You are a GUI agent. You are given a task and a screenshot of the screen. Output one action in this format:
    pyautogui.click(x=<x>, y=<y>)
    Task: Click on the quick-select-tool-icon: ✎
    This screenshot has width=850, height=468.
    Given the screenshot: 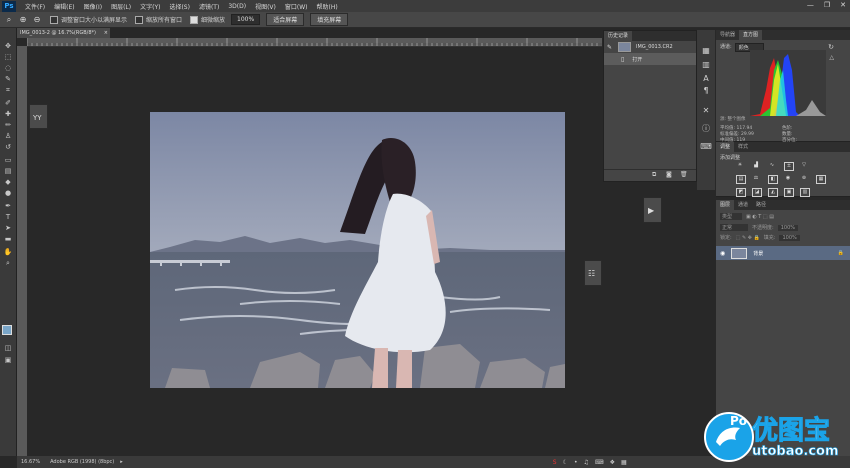 What is the action you would take?
    pyautogui.click(x=8, y=79)
    